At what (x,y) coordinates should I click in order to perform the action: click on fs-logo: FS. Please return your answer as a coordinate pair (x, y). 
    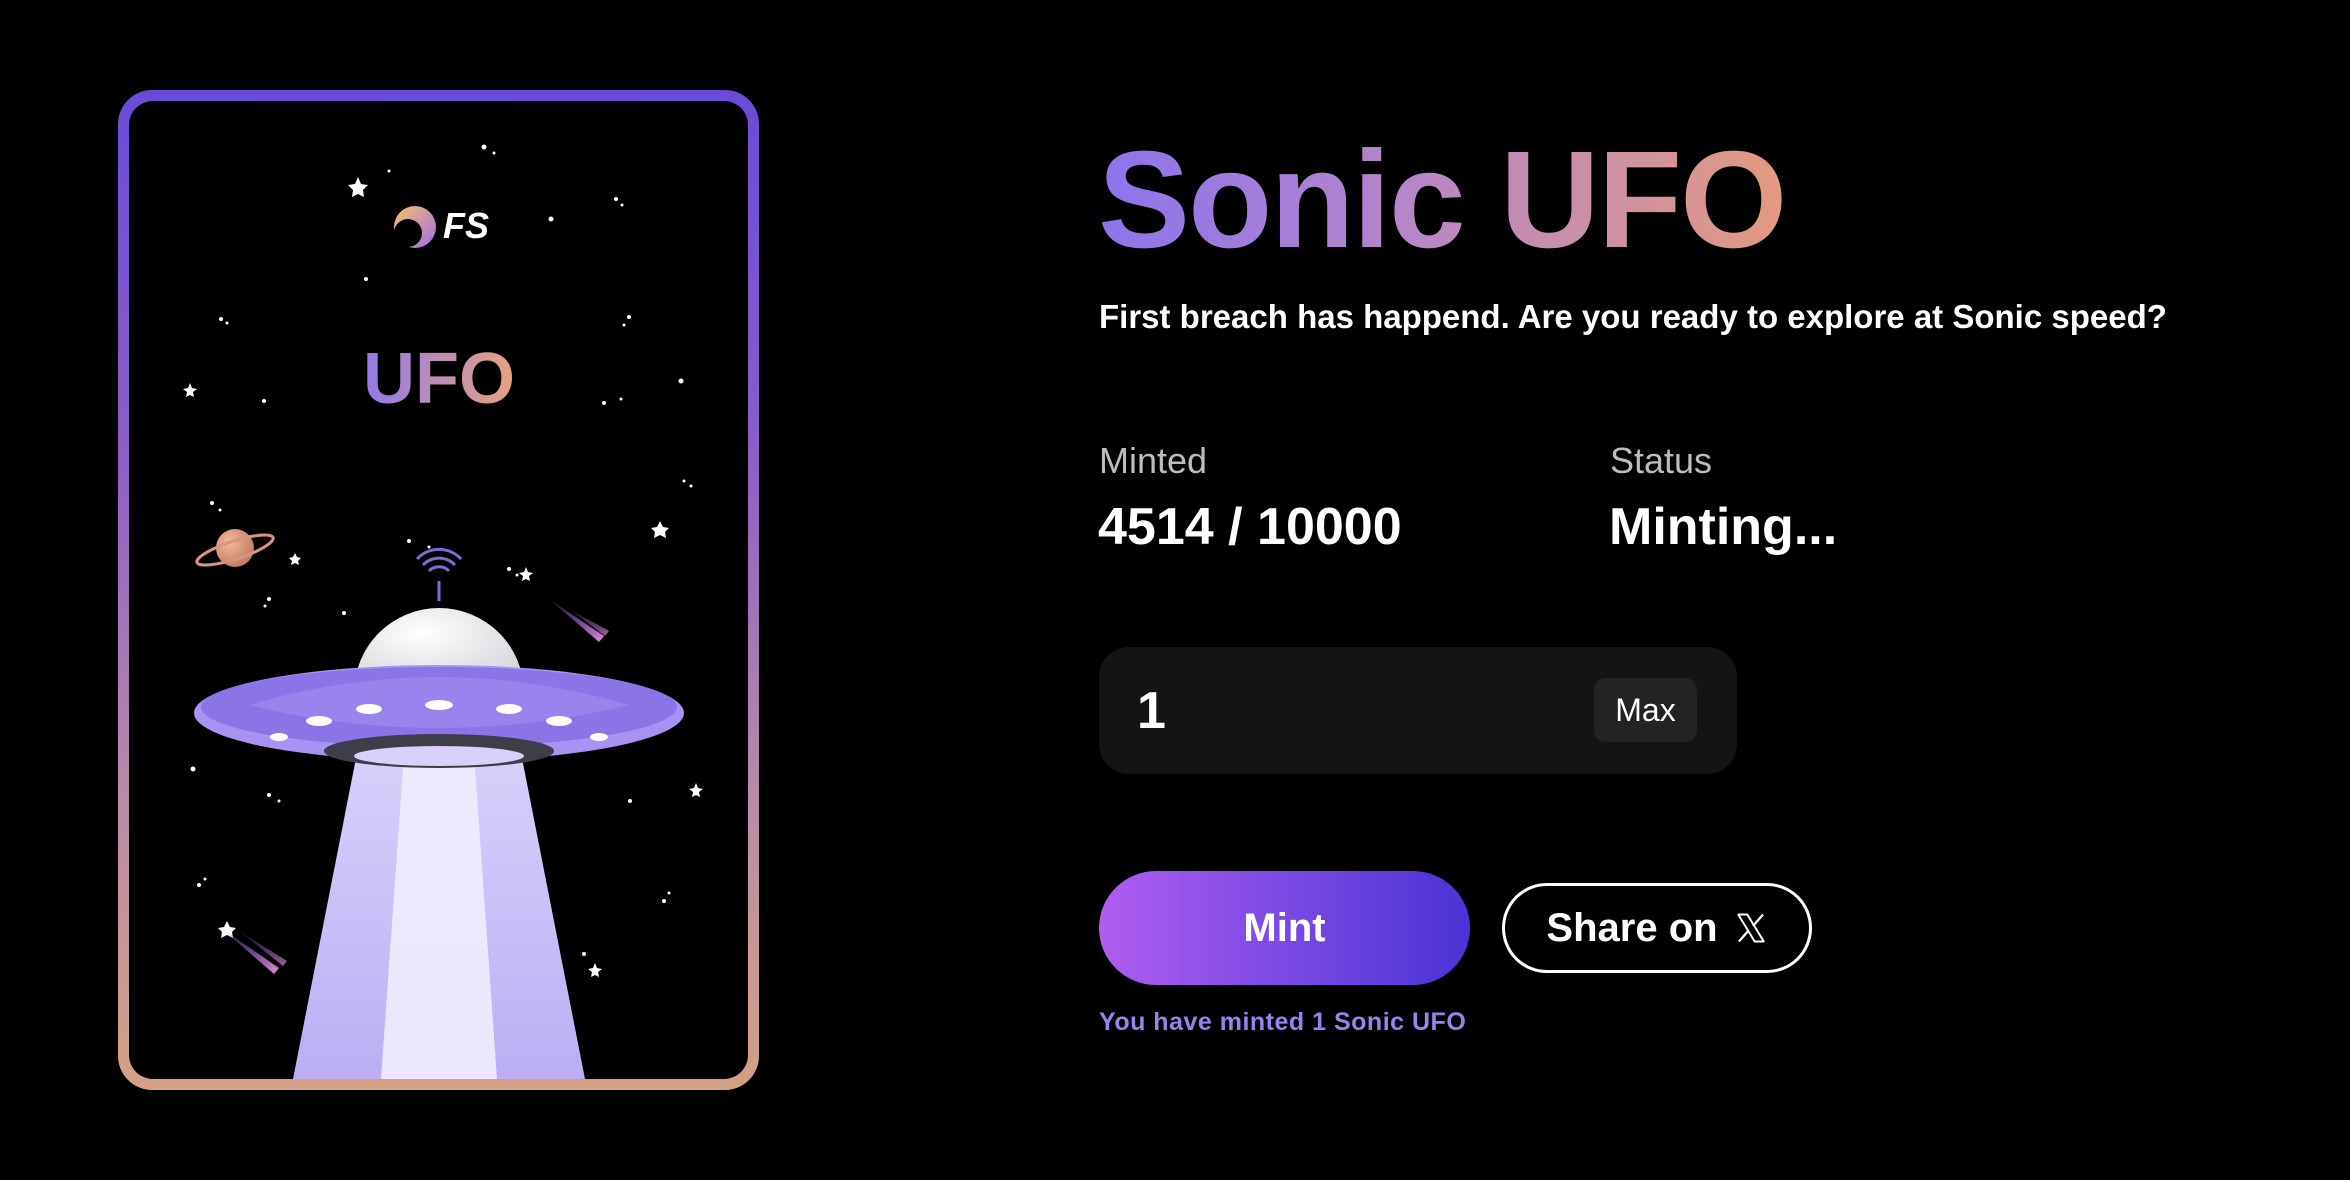
    Looking at the image, I should click on (441, 226).